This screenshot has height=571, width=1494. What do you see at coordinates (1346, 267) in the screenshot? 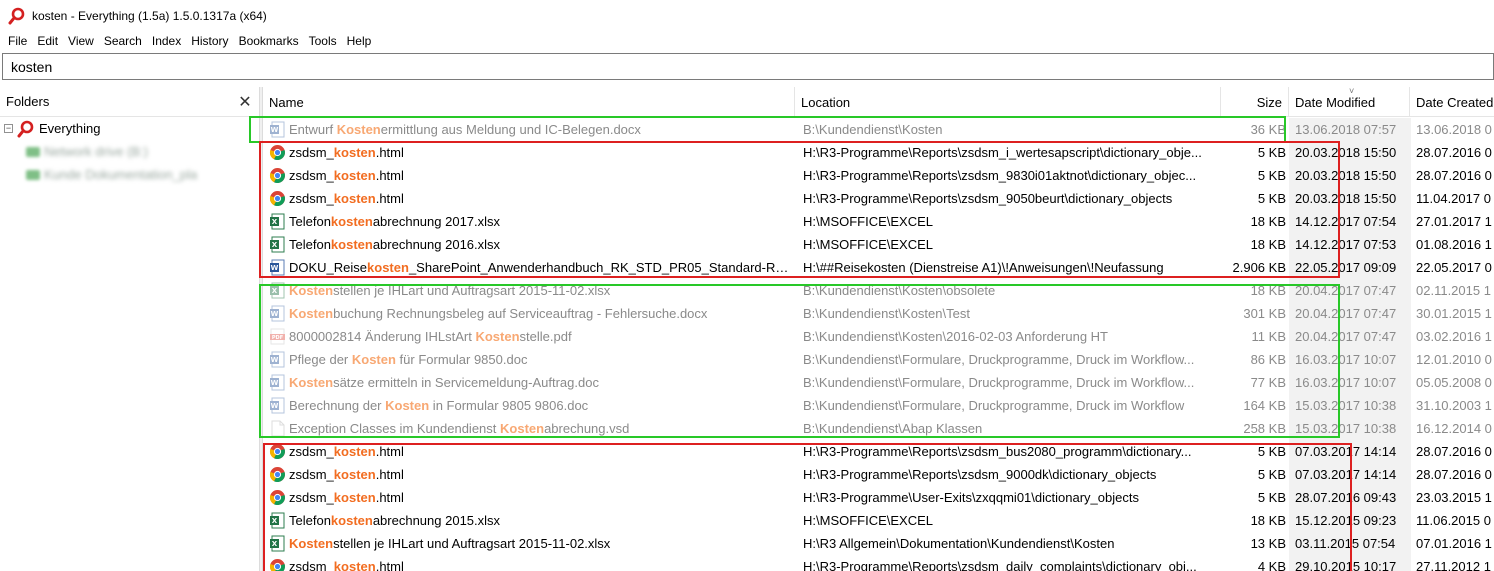
I see `file-date-modified: 22.05.2017 09:09` at bounding box center [1346, 267].